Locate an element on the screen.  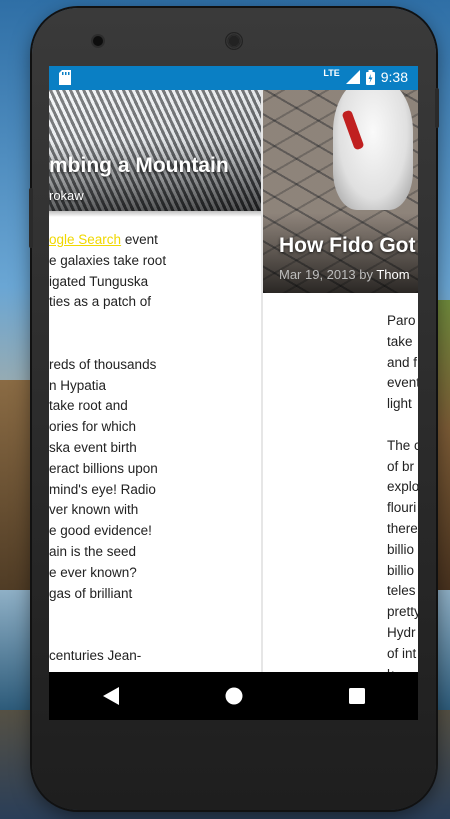
article-line: event is located at coordinates (402, 383).